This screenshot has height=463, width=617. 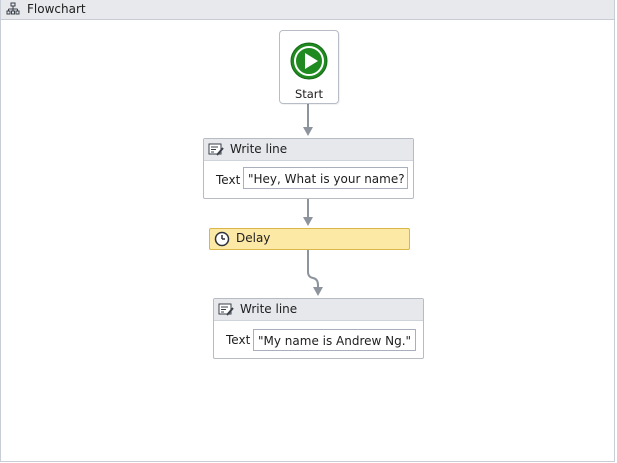 What do you see at coordinates (308, 212) in the screenshot?
I see `connector-write-line-1-to-delay` at bounding box center [308, 212].